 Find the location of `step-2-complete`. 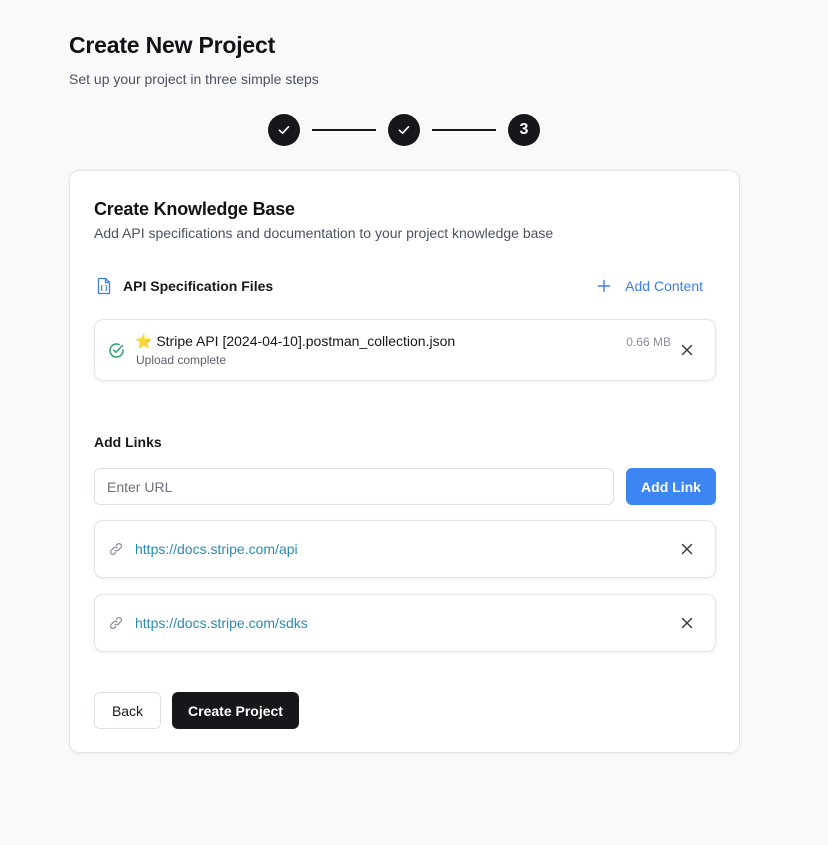

step-2-complete is located at coordinates (404, 130).